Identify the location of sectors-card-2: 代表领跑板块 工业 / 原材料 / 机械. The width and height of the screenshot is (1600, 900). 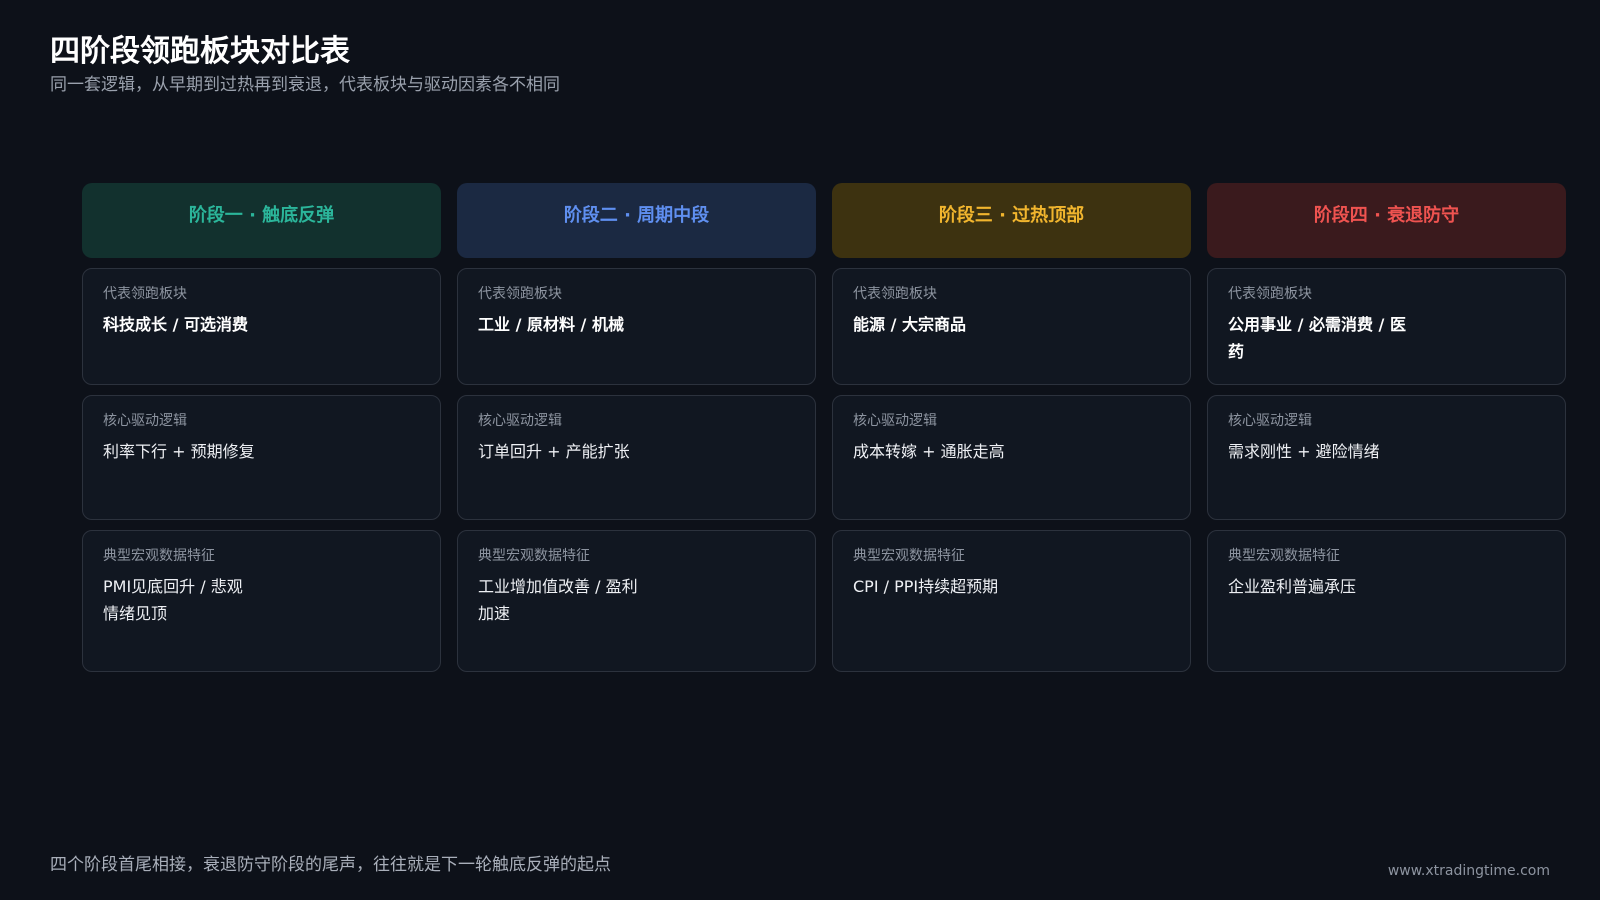
(636, 326).